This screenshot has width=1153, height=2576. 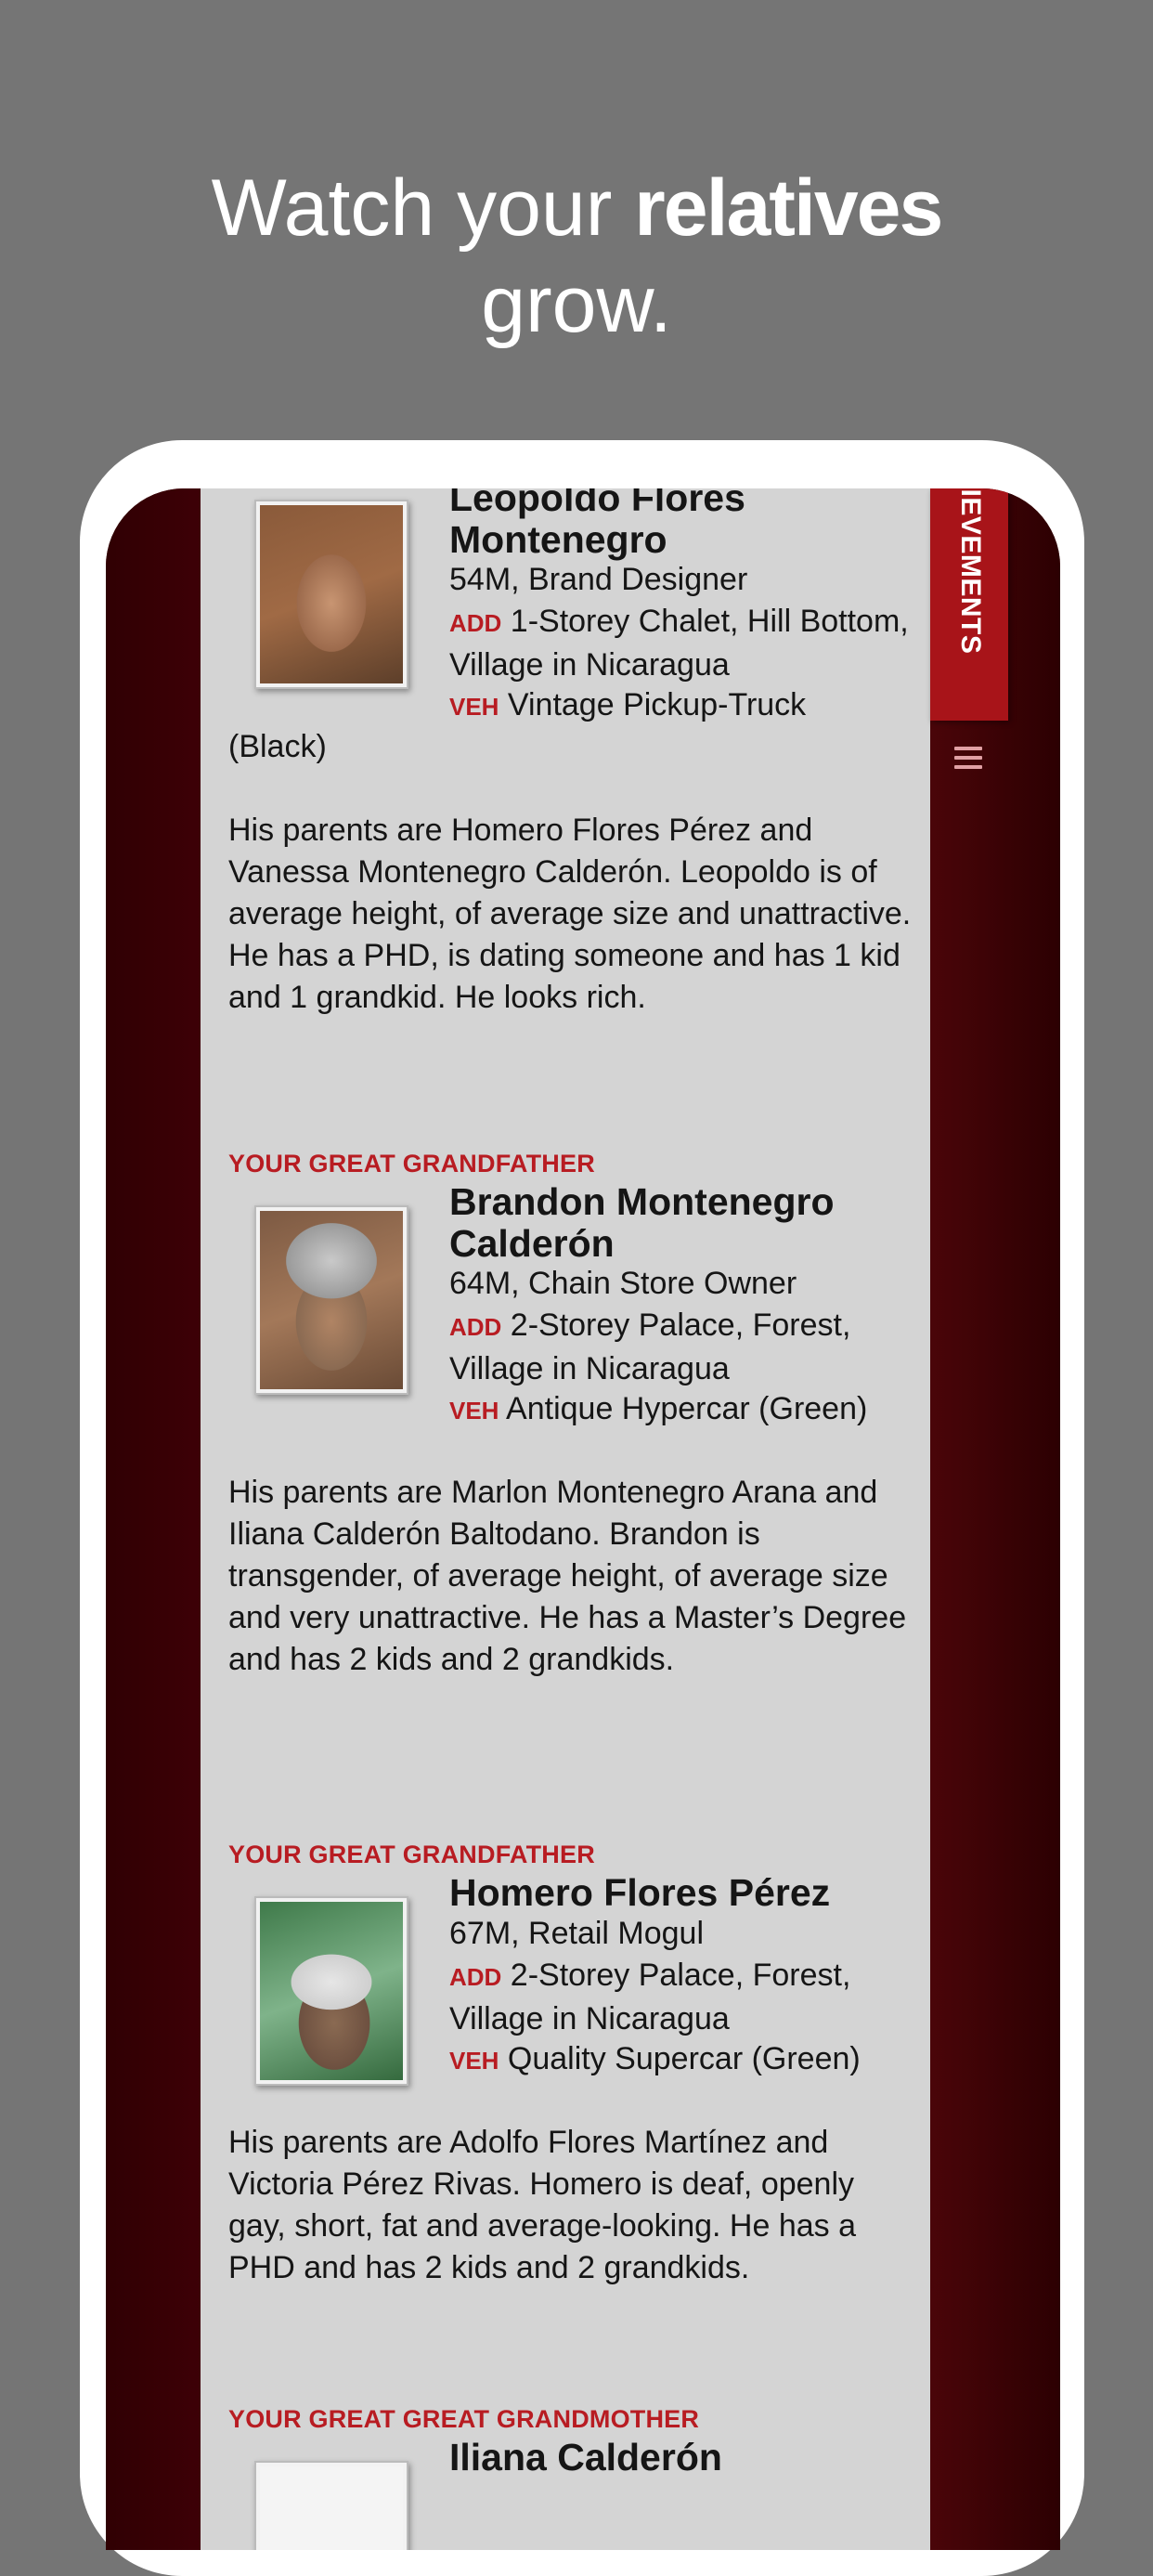 What do you see at coordinates (655, 2059) in the screenshot?
I see `vehicle-info: VEH Quality Supercar (Green)` at bounding box center [655, 2059].